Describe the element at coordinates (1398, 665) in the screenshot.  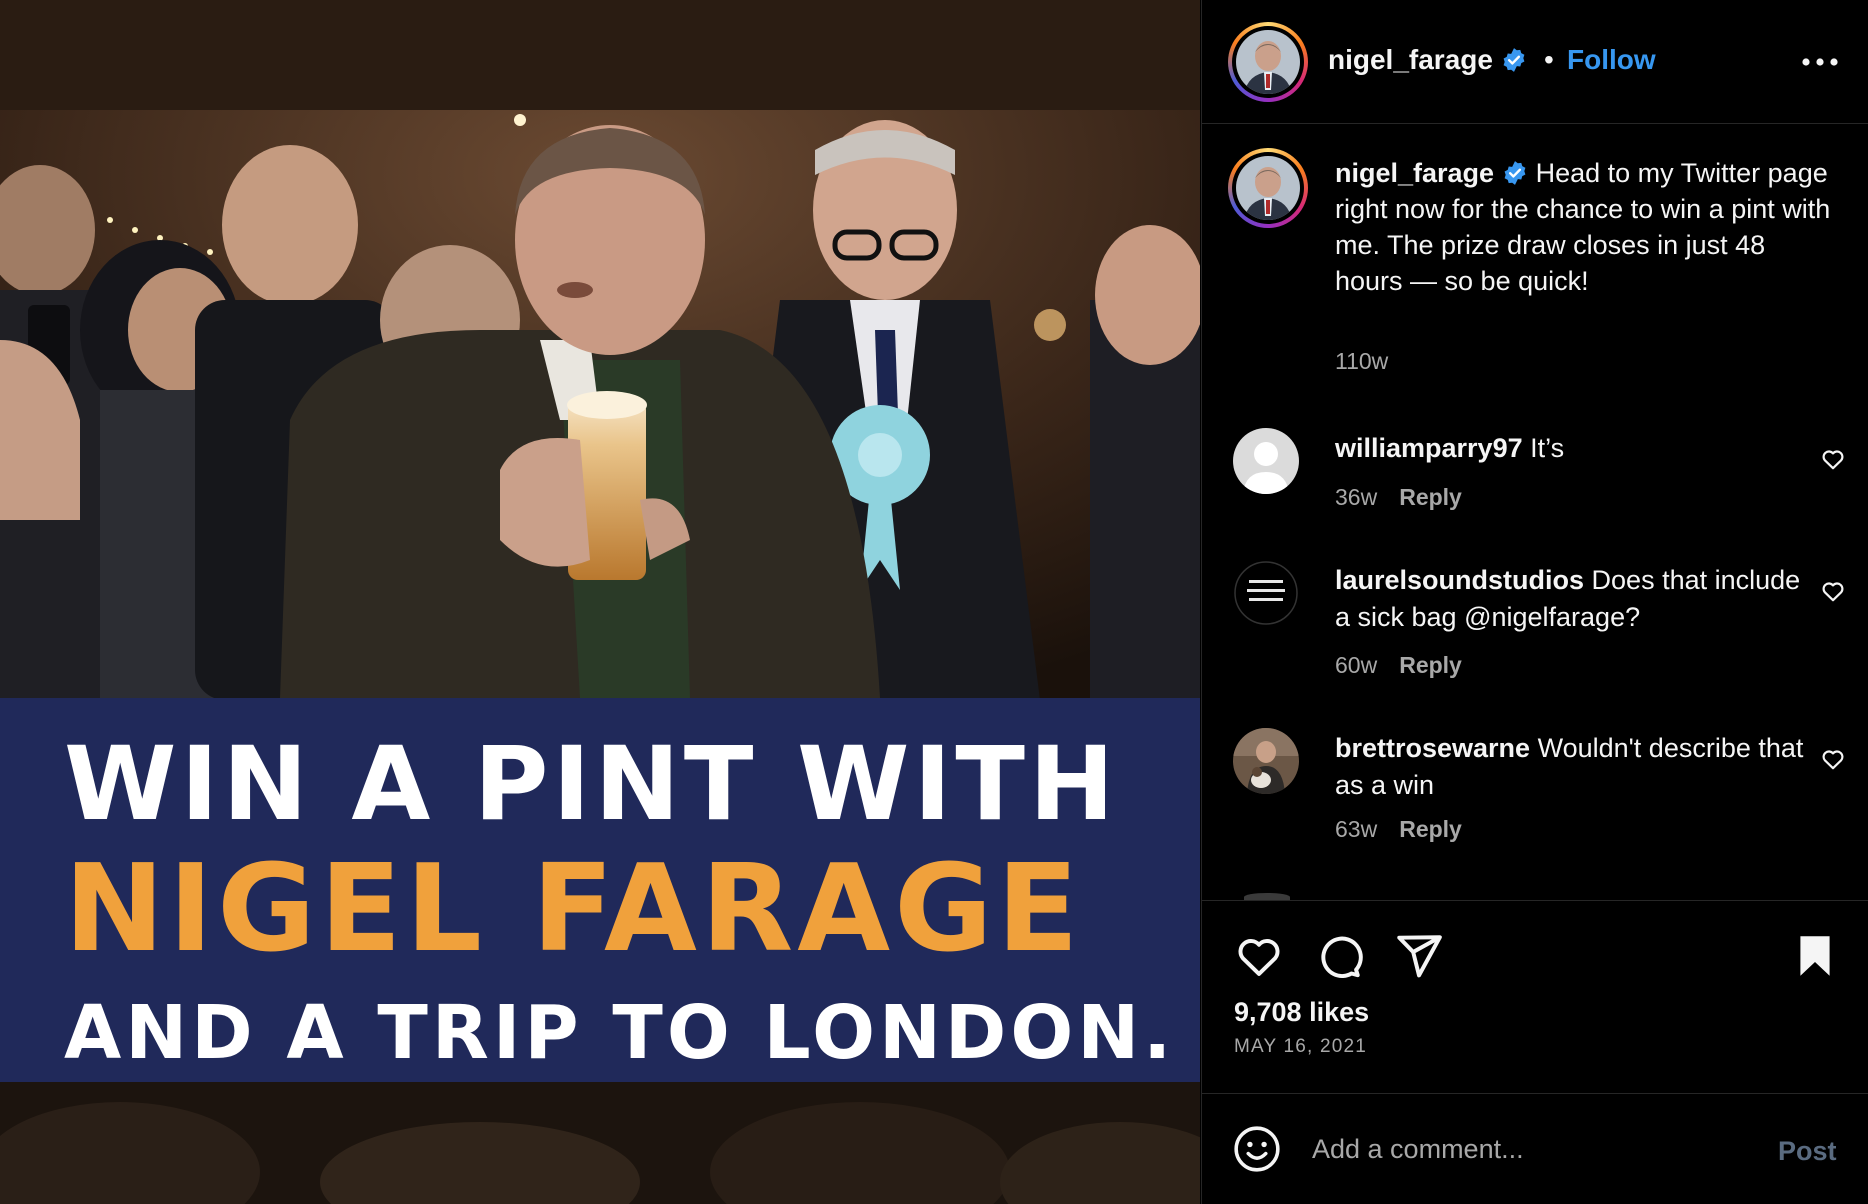
I see `comment-meta: 60w Reply` at that location.